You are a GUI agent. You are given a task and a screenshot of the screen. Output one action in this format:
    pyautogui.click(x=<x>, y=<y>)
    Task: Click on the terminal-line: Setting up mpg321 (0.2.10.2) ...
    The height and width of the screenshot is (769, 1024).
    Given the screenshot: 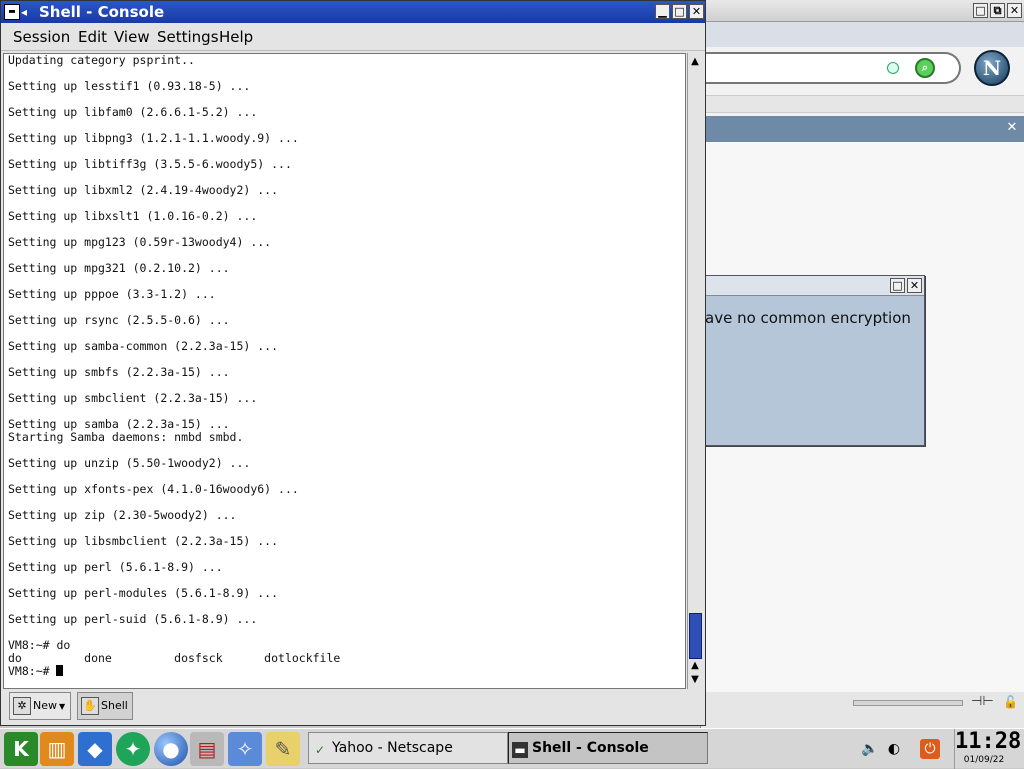 What is the action you would take?
    pyautogui.click(x=119, y=268)
    